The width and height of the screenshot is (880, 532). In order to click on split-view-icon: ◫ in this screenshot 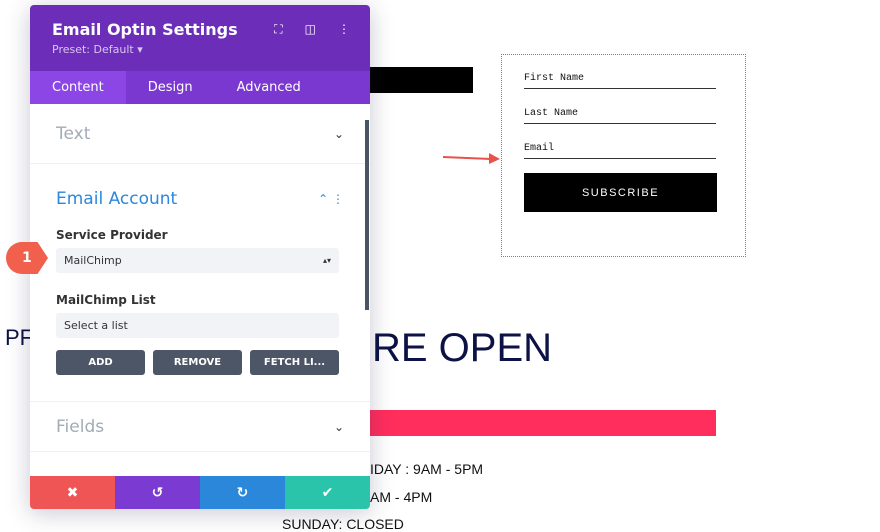, I will do `click(310, 29)`.